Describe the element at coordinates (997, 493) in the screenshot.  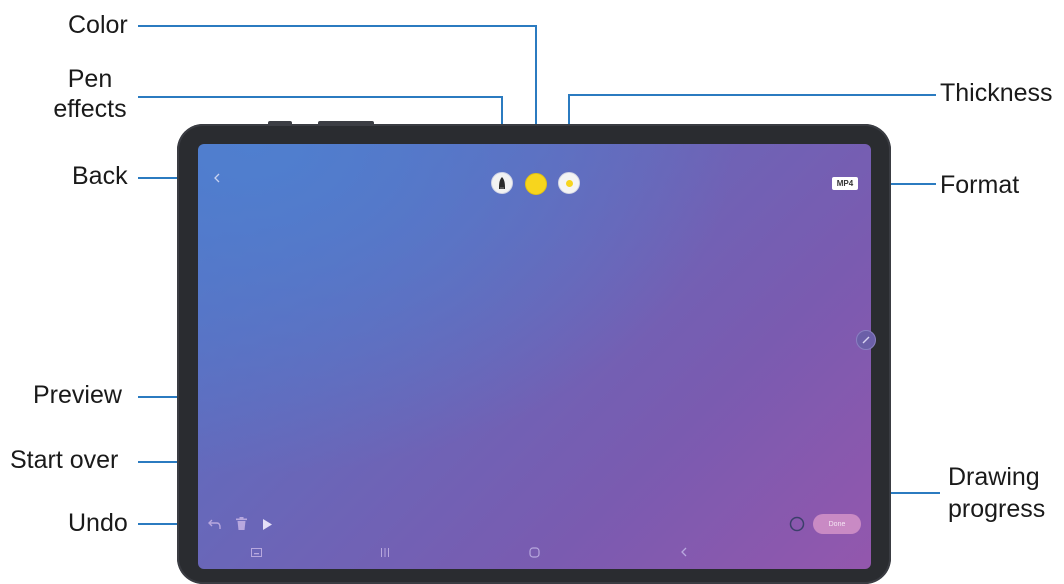
I see `callout-drawing-progress: Drawing progress` at that location.